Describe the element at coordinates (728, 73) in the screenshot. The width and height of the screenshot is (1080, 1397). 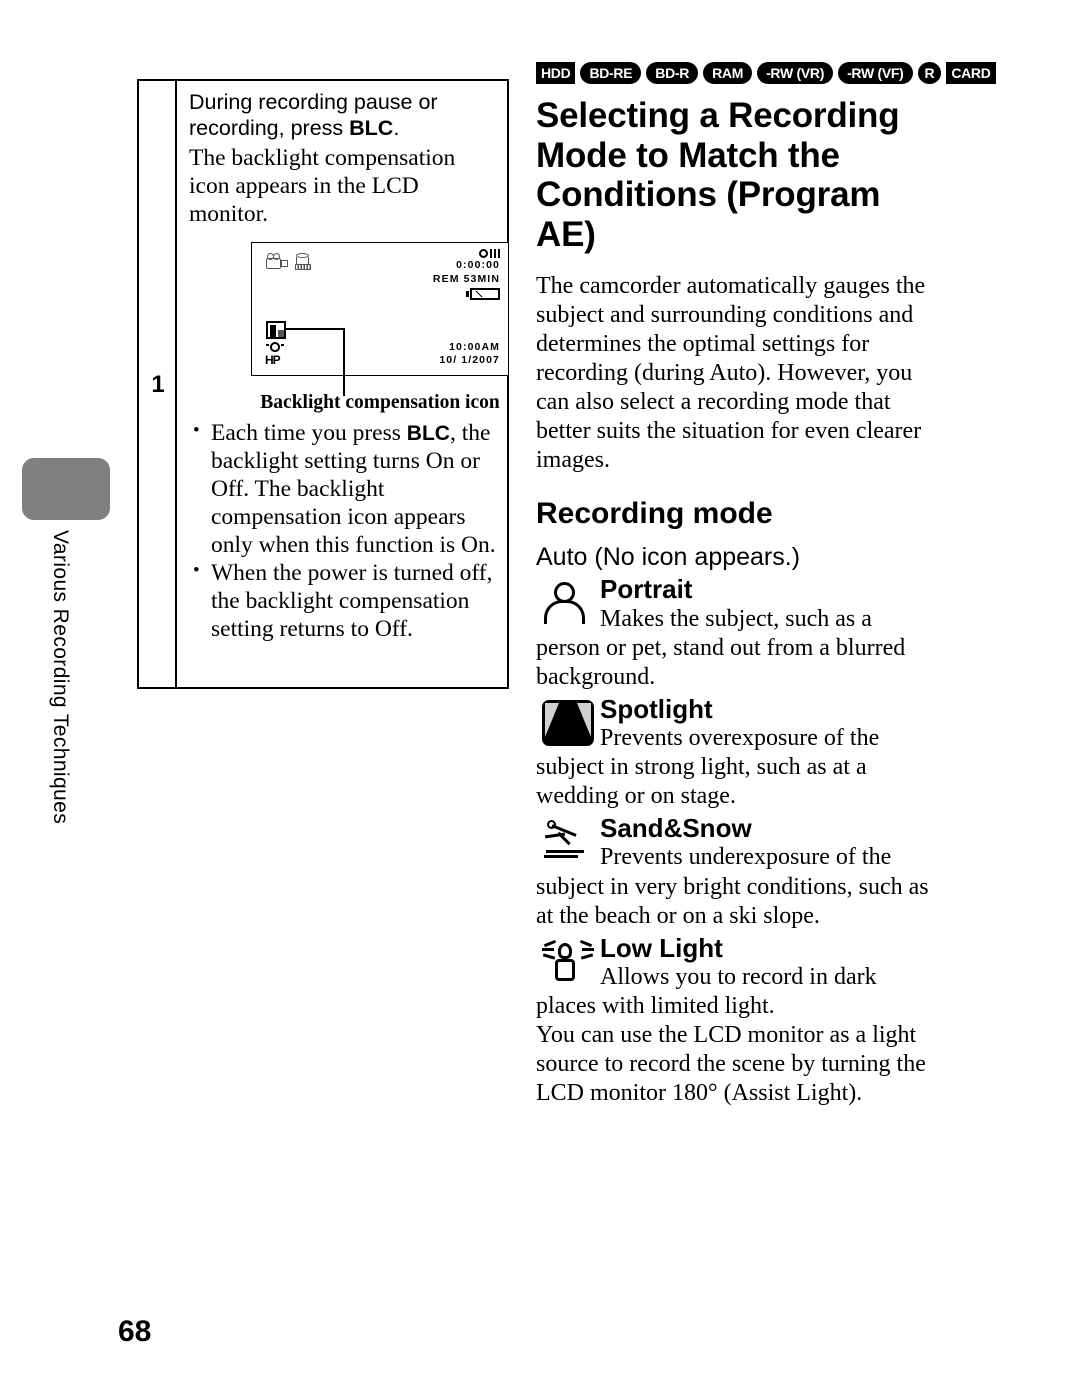
I see `media-badge-ram: RAM` at that location.